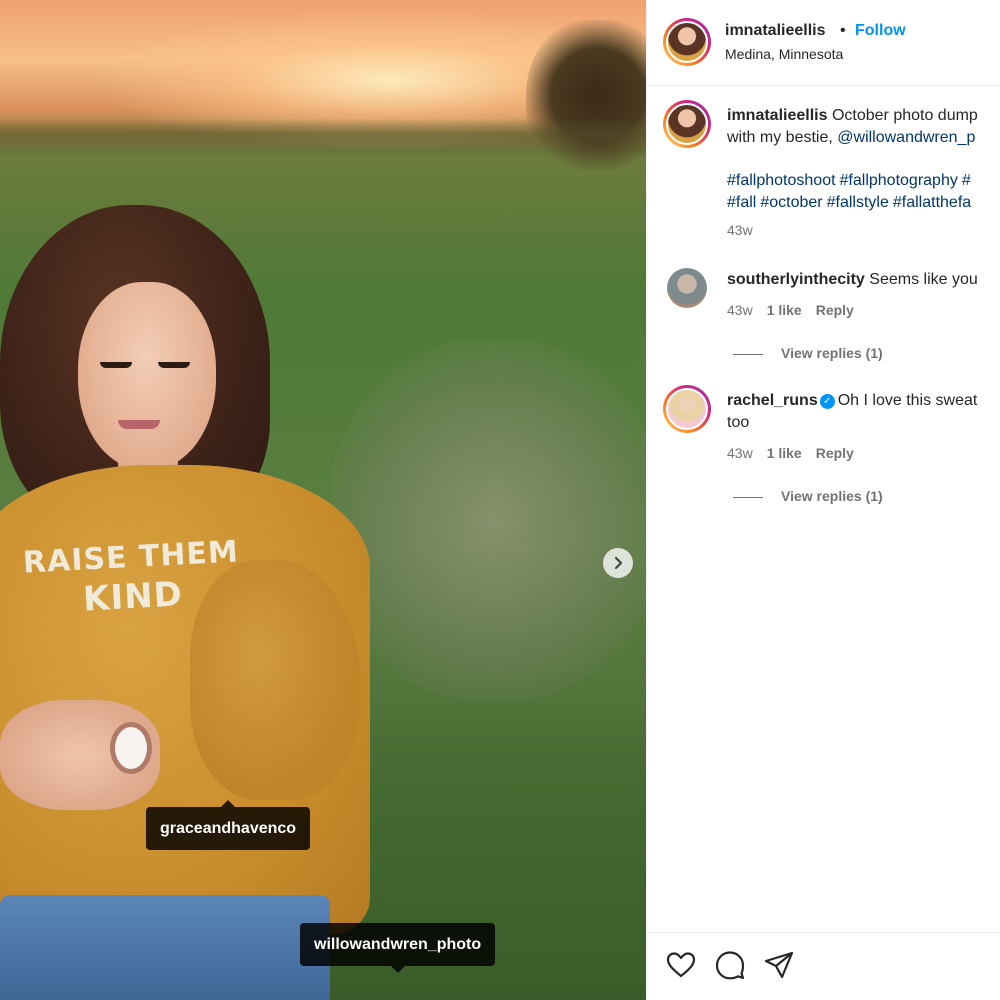 This screenshot has height=1000, width=1000. Describe the element at coordinates (904, 115) in the screenshot. I see `caption-text-line1: October photo dump` at that location.